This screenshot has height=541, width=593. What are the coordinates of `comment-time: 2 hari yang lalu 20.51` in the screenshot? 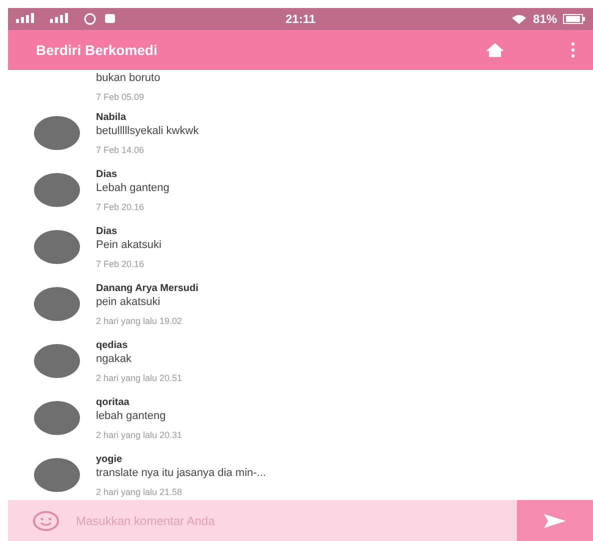 It's located at (139, 378).